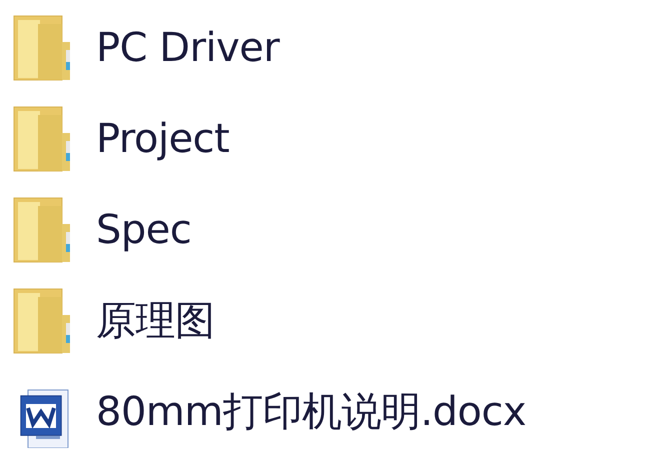 The image size is (658, 454). Describe the element at coordinates (144, 229) in the screenshot. I see `file-name: Spec` at that location.